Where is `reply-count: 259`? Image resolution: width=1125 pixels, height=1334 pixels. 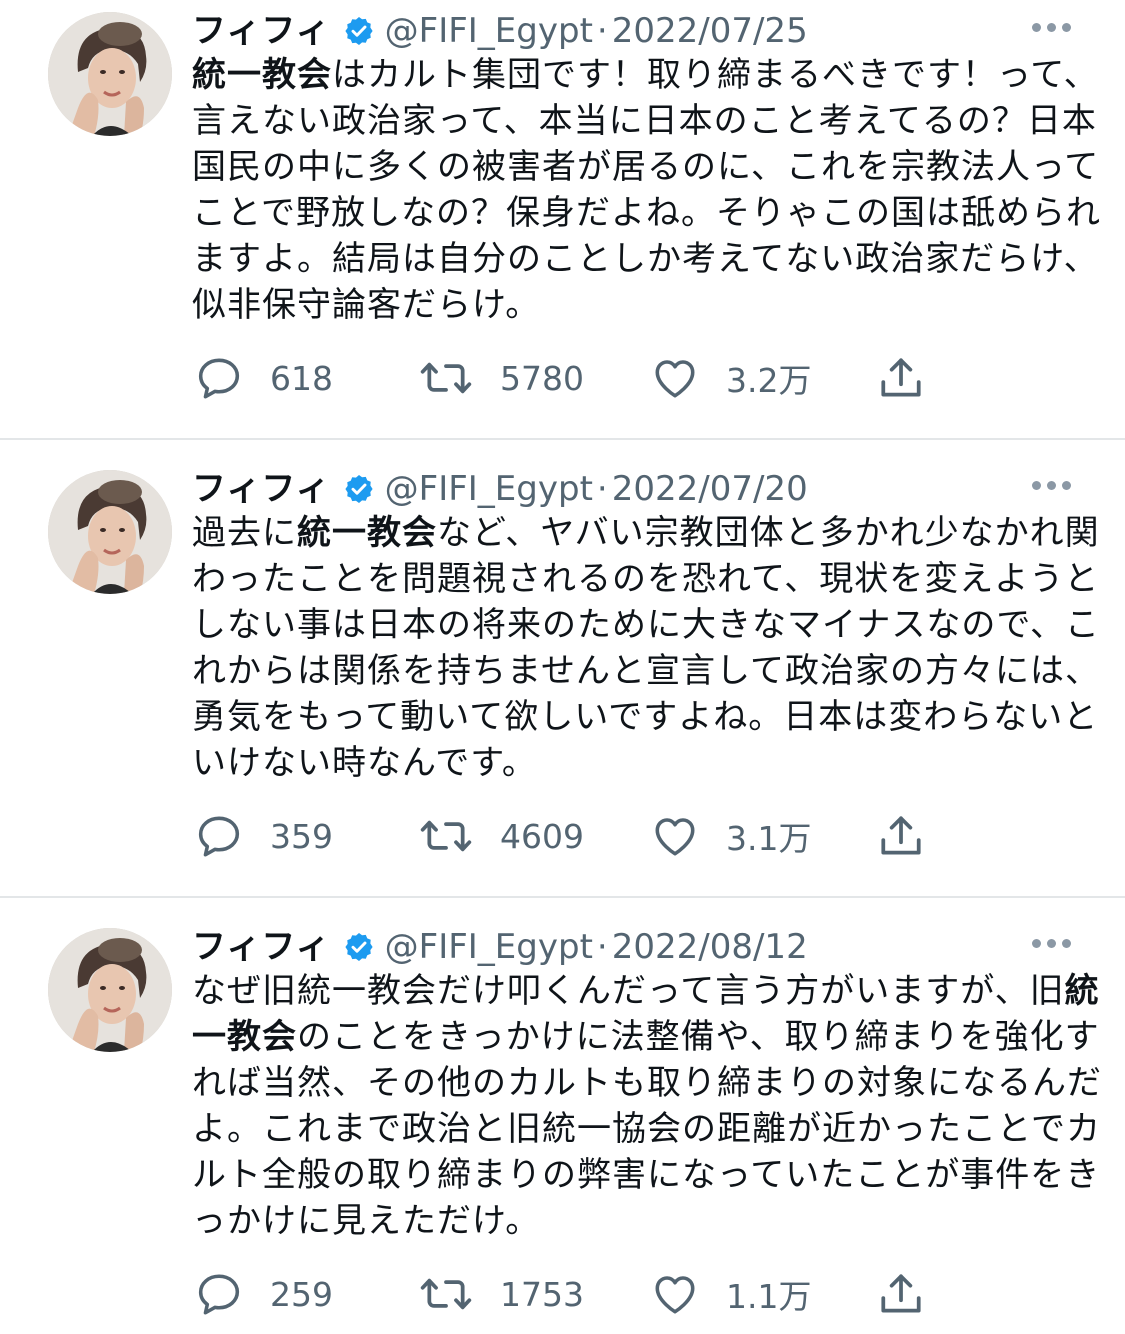
reply-count: 259 is located at coordinates (301, 1294).